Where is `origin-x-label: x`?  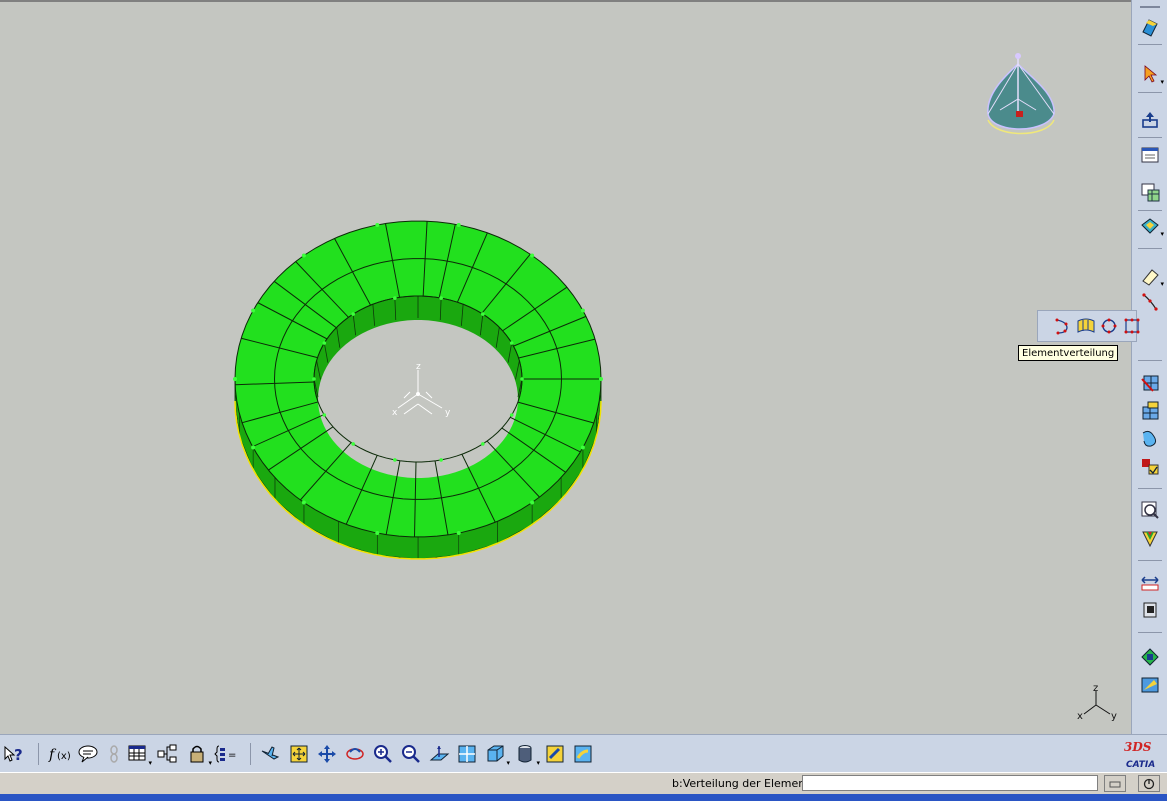 origin-x-label: x is located at coordinates (395, 413).